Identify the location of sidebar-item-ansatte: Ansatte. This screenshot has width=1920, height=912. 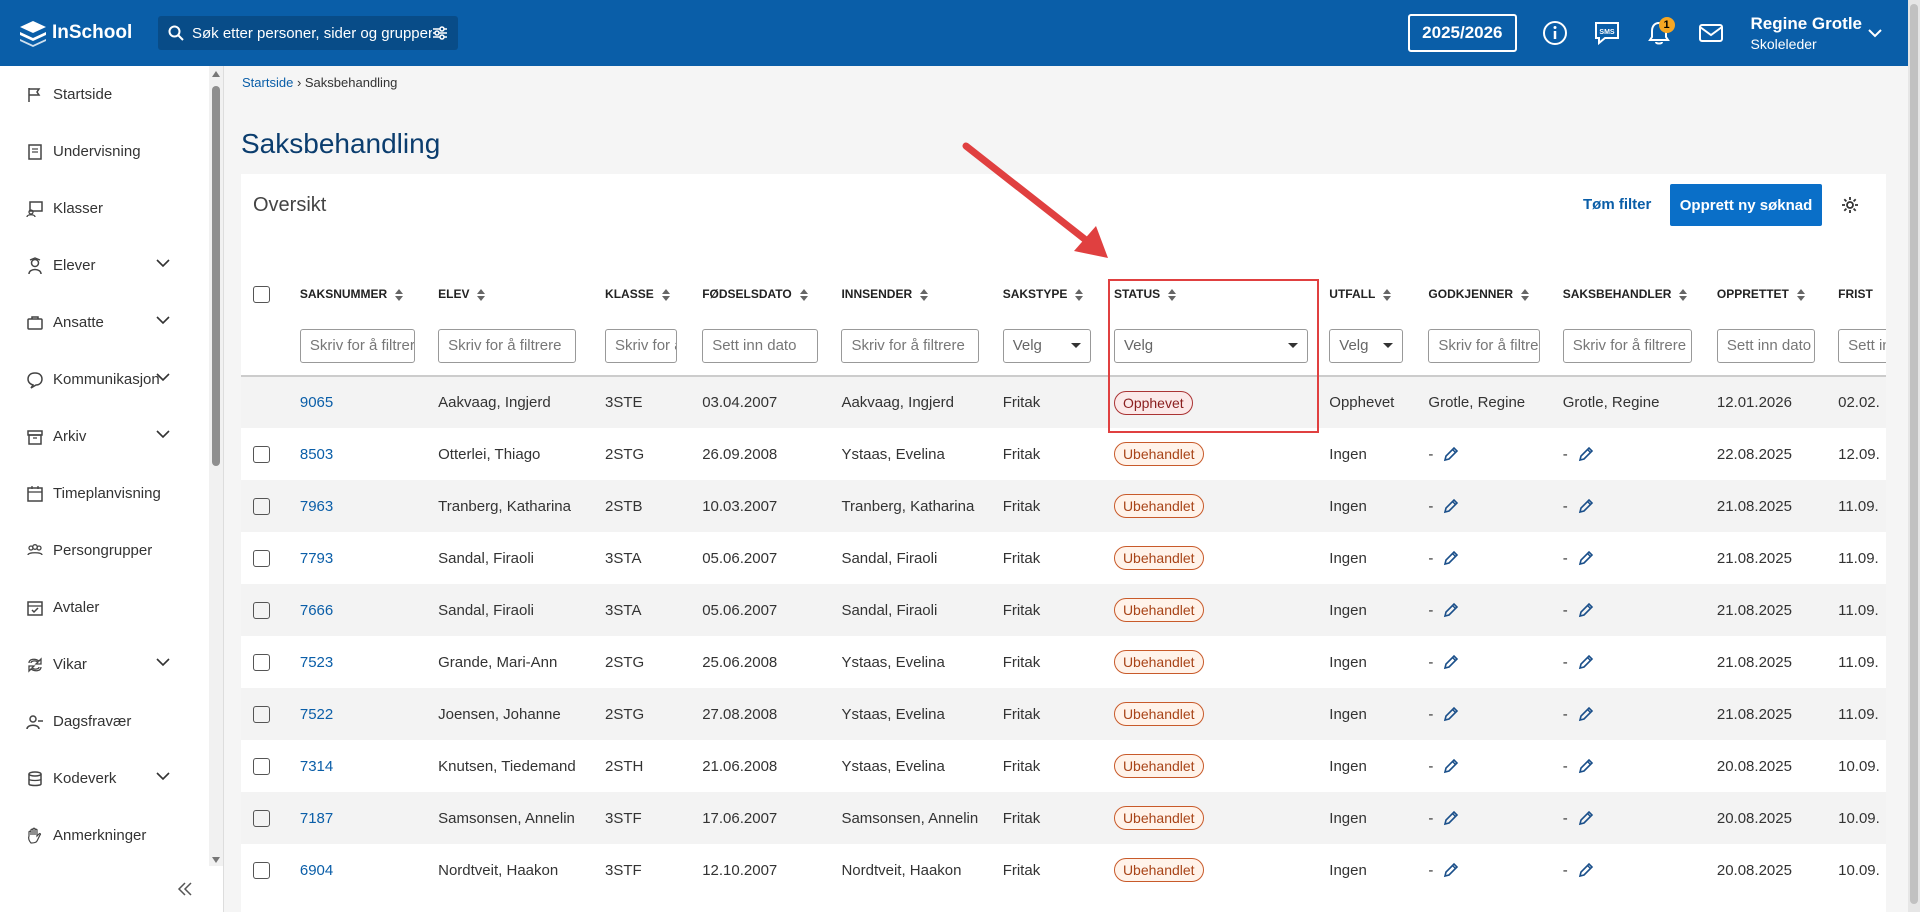
(111, 322).